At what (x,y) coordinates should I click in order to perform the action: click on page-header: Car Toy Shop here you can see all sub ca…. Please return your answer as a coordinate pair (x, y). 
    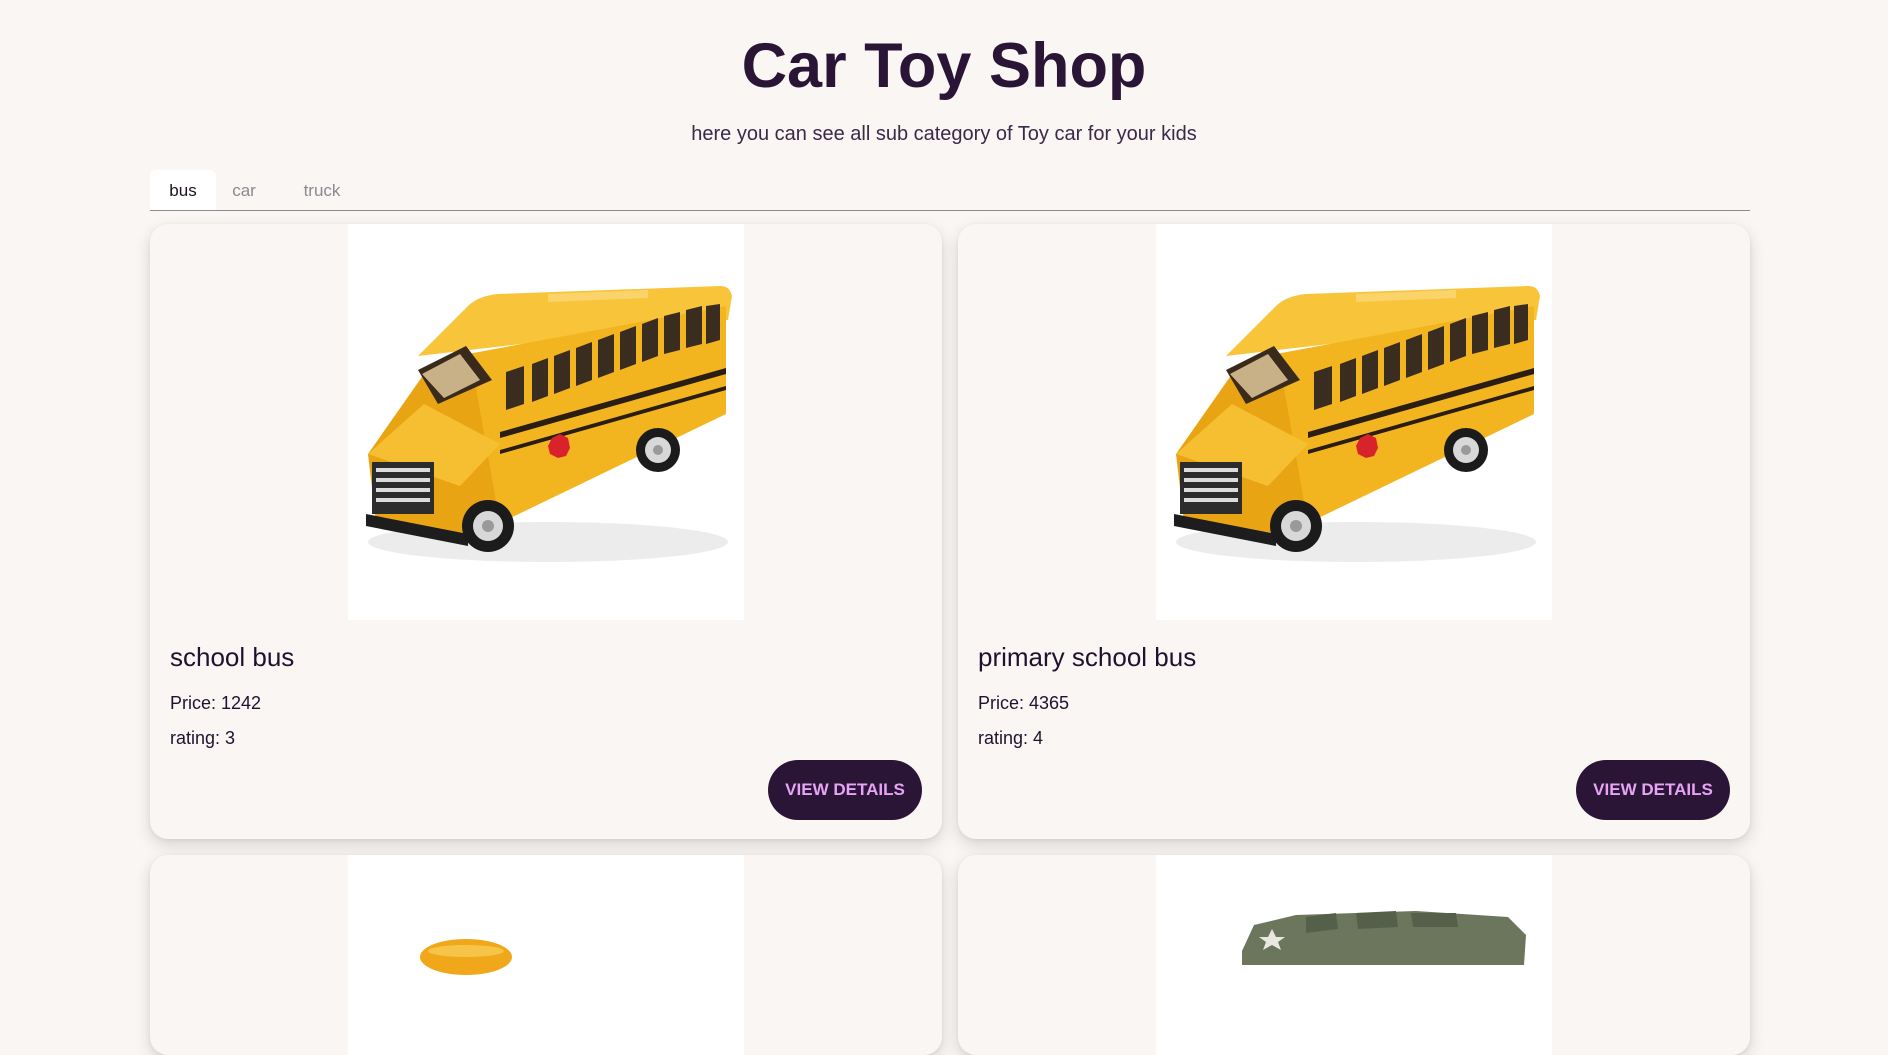
    Looking at the image, I should click on (944, 74).